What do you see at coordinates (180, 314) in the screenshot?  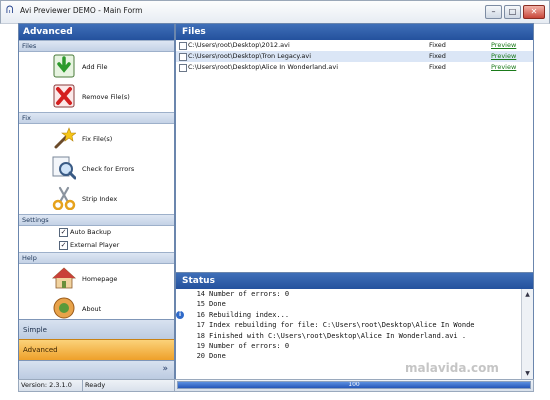 I see `info-icon: i` at bounding box center [180, 314].